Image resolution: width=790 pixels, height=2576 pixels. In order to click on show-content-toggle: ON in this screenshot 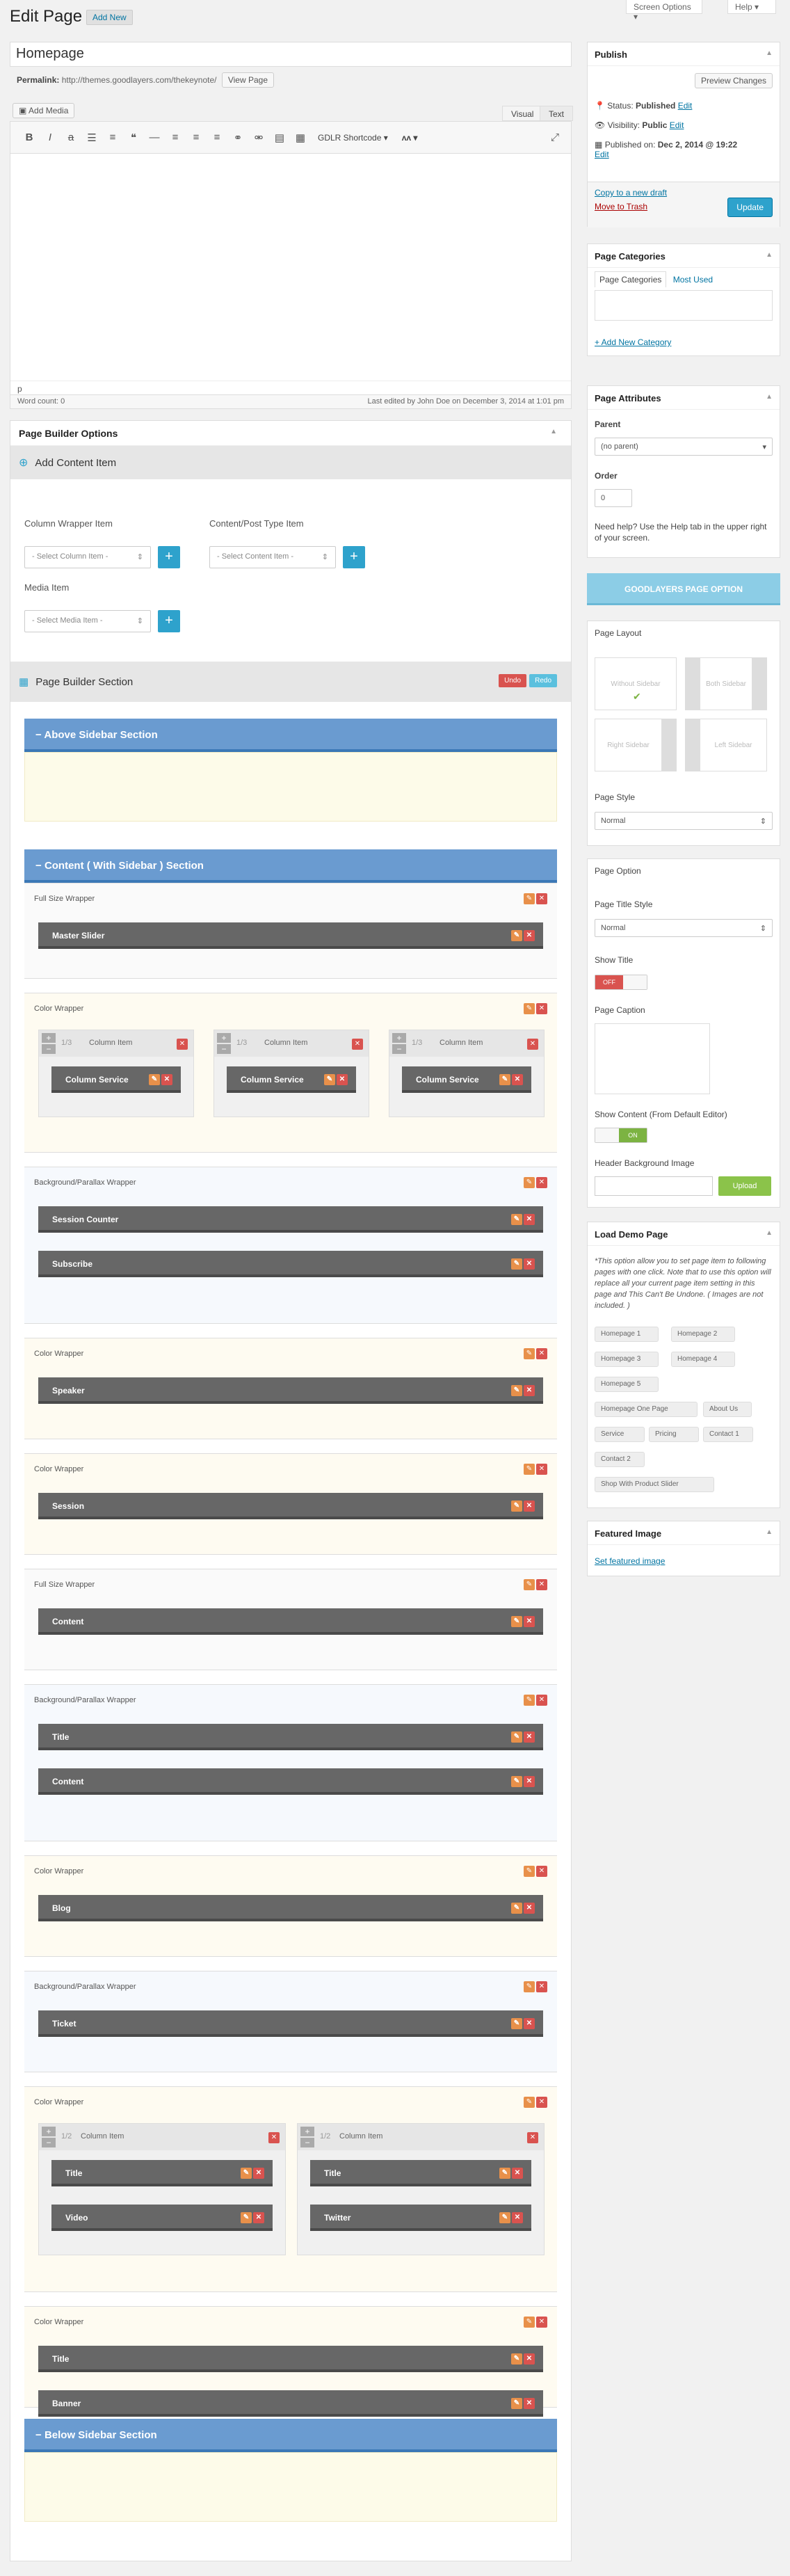, I will do `click(621, 1135)`.